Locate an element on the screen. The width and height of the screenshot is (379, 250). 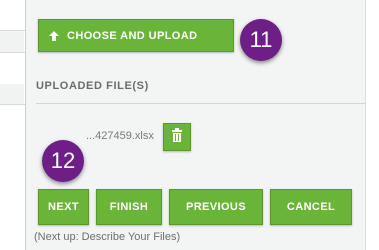
uploaded-file-name: ...427459.xlsx is located at coordinates (120, 136).